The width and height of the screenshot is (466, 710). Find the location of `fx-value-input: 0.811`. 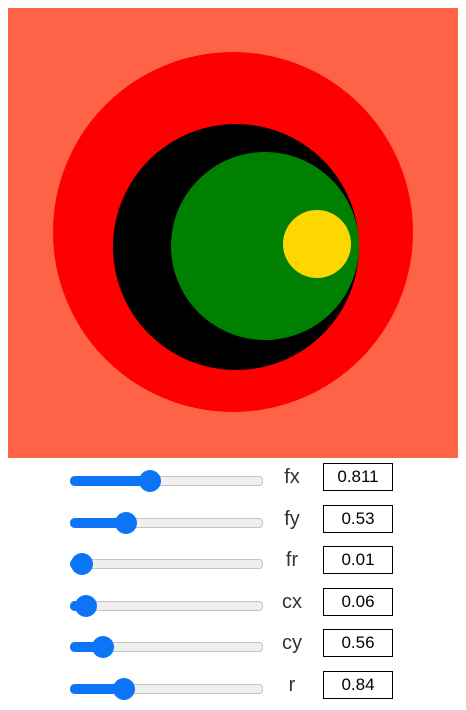

fx-value-input: 0.811 is located at coordinates (358, 477).